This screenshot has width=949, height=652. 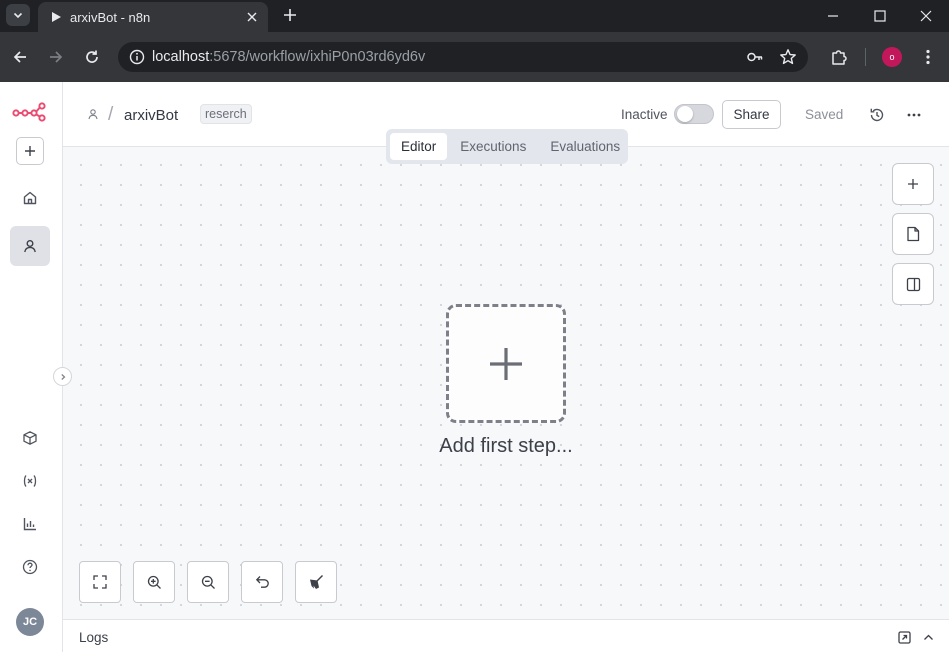 I want to click on minimize-icon, so click(x=833, y=16).